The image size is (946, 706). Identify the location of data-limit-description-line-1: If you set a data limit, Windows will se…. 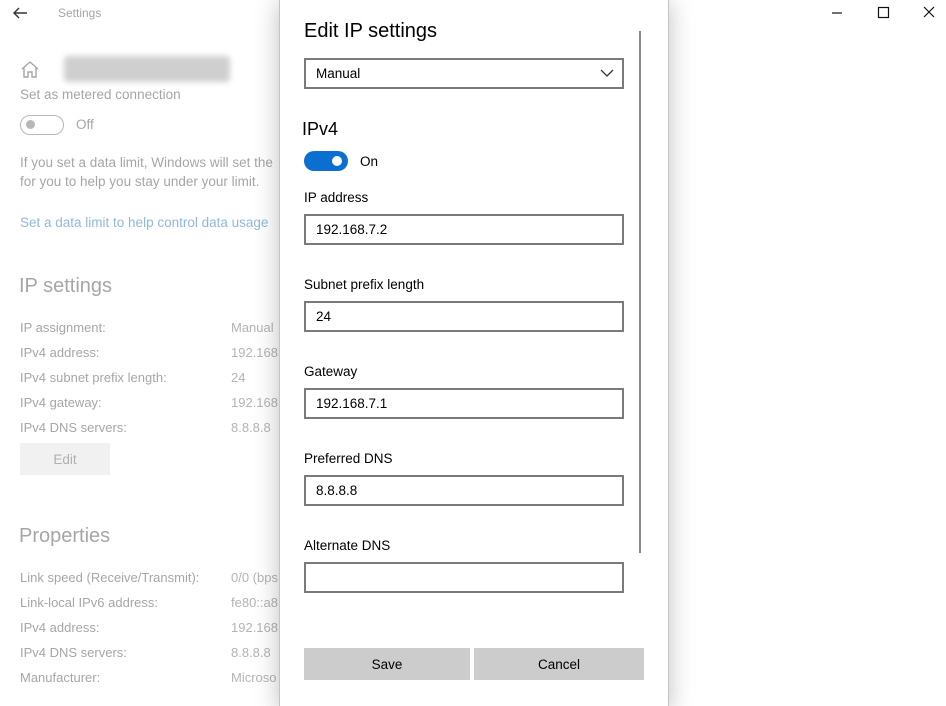
(146, 162).